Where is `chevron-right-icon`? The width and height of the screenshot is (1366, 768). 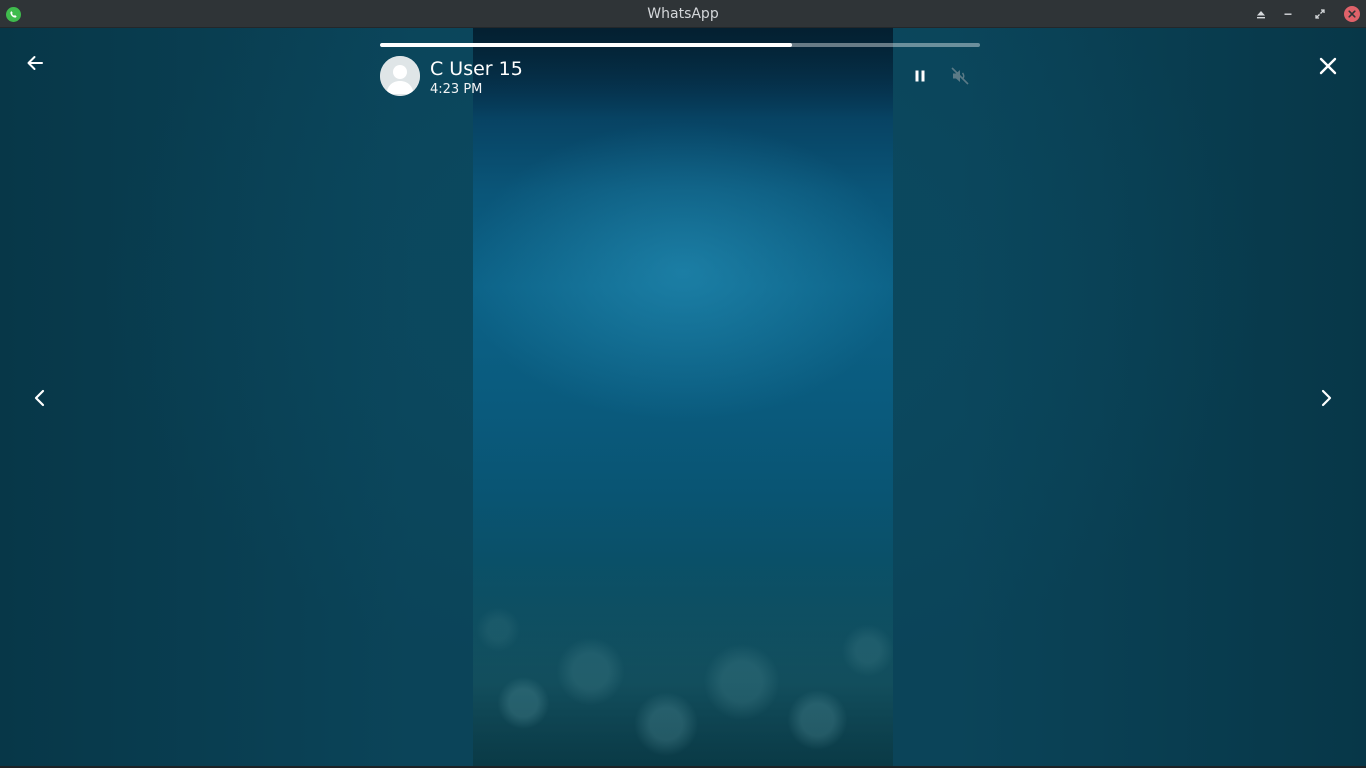
chevron-right-icon is located at coordinates (1326, 398).